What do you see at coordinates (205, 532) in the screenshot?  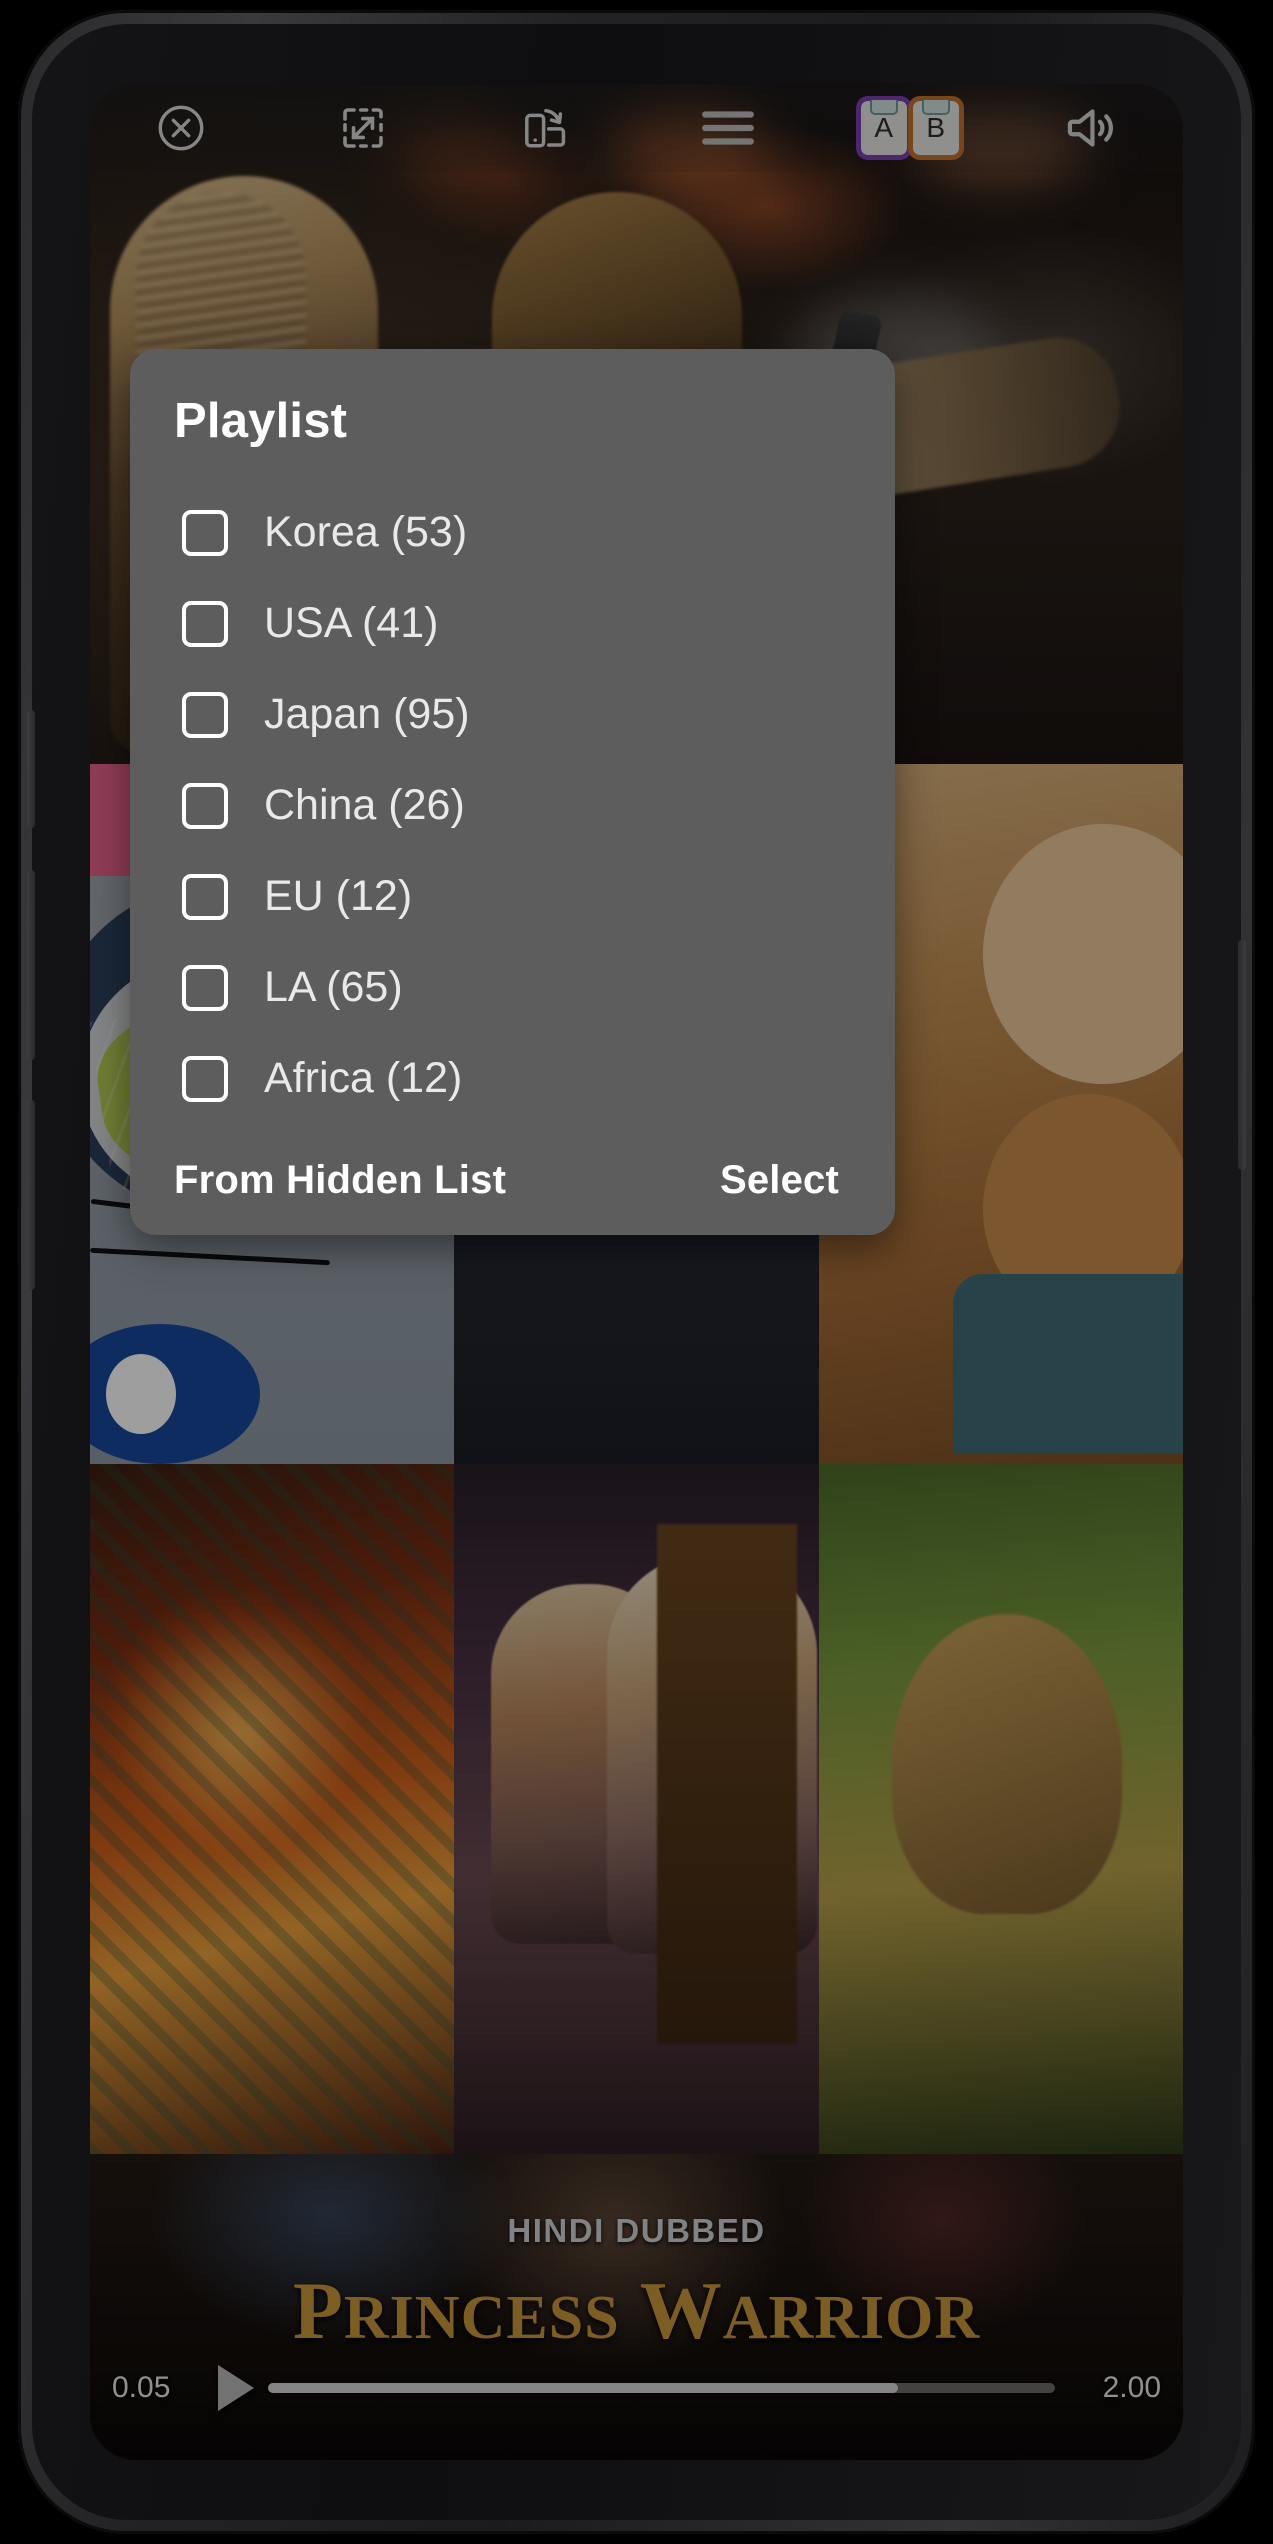 I see `checkbox-korea` at bounding box center [205, 532].